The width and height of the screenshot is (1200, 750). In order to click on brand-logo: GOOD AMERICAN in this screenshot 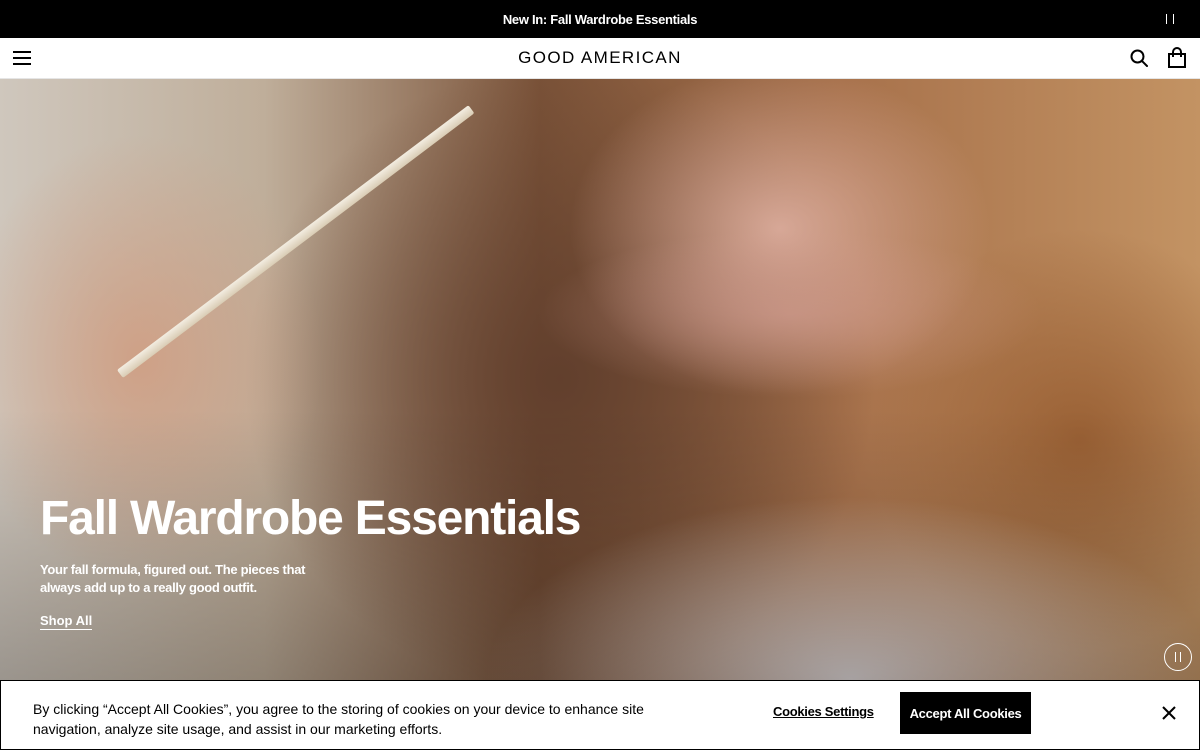, I will do `click(600, 58)`.